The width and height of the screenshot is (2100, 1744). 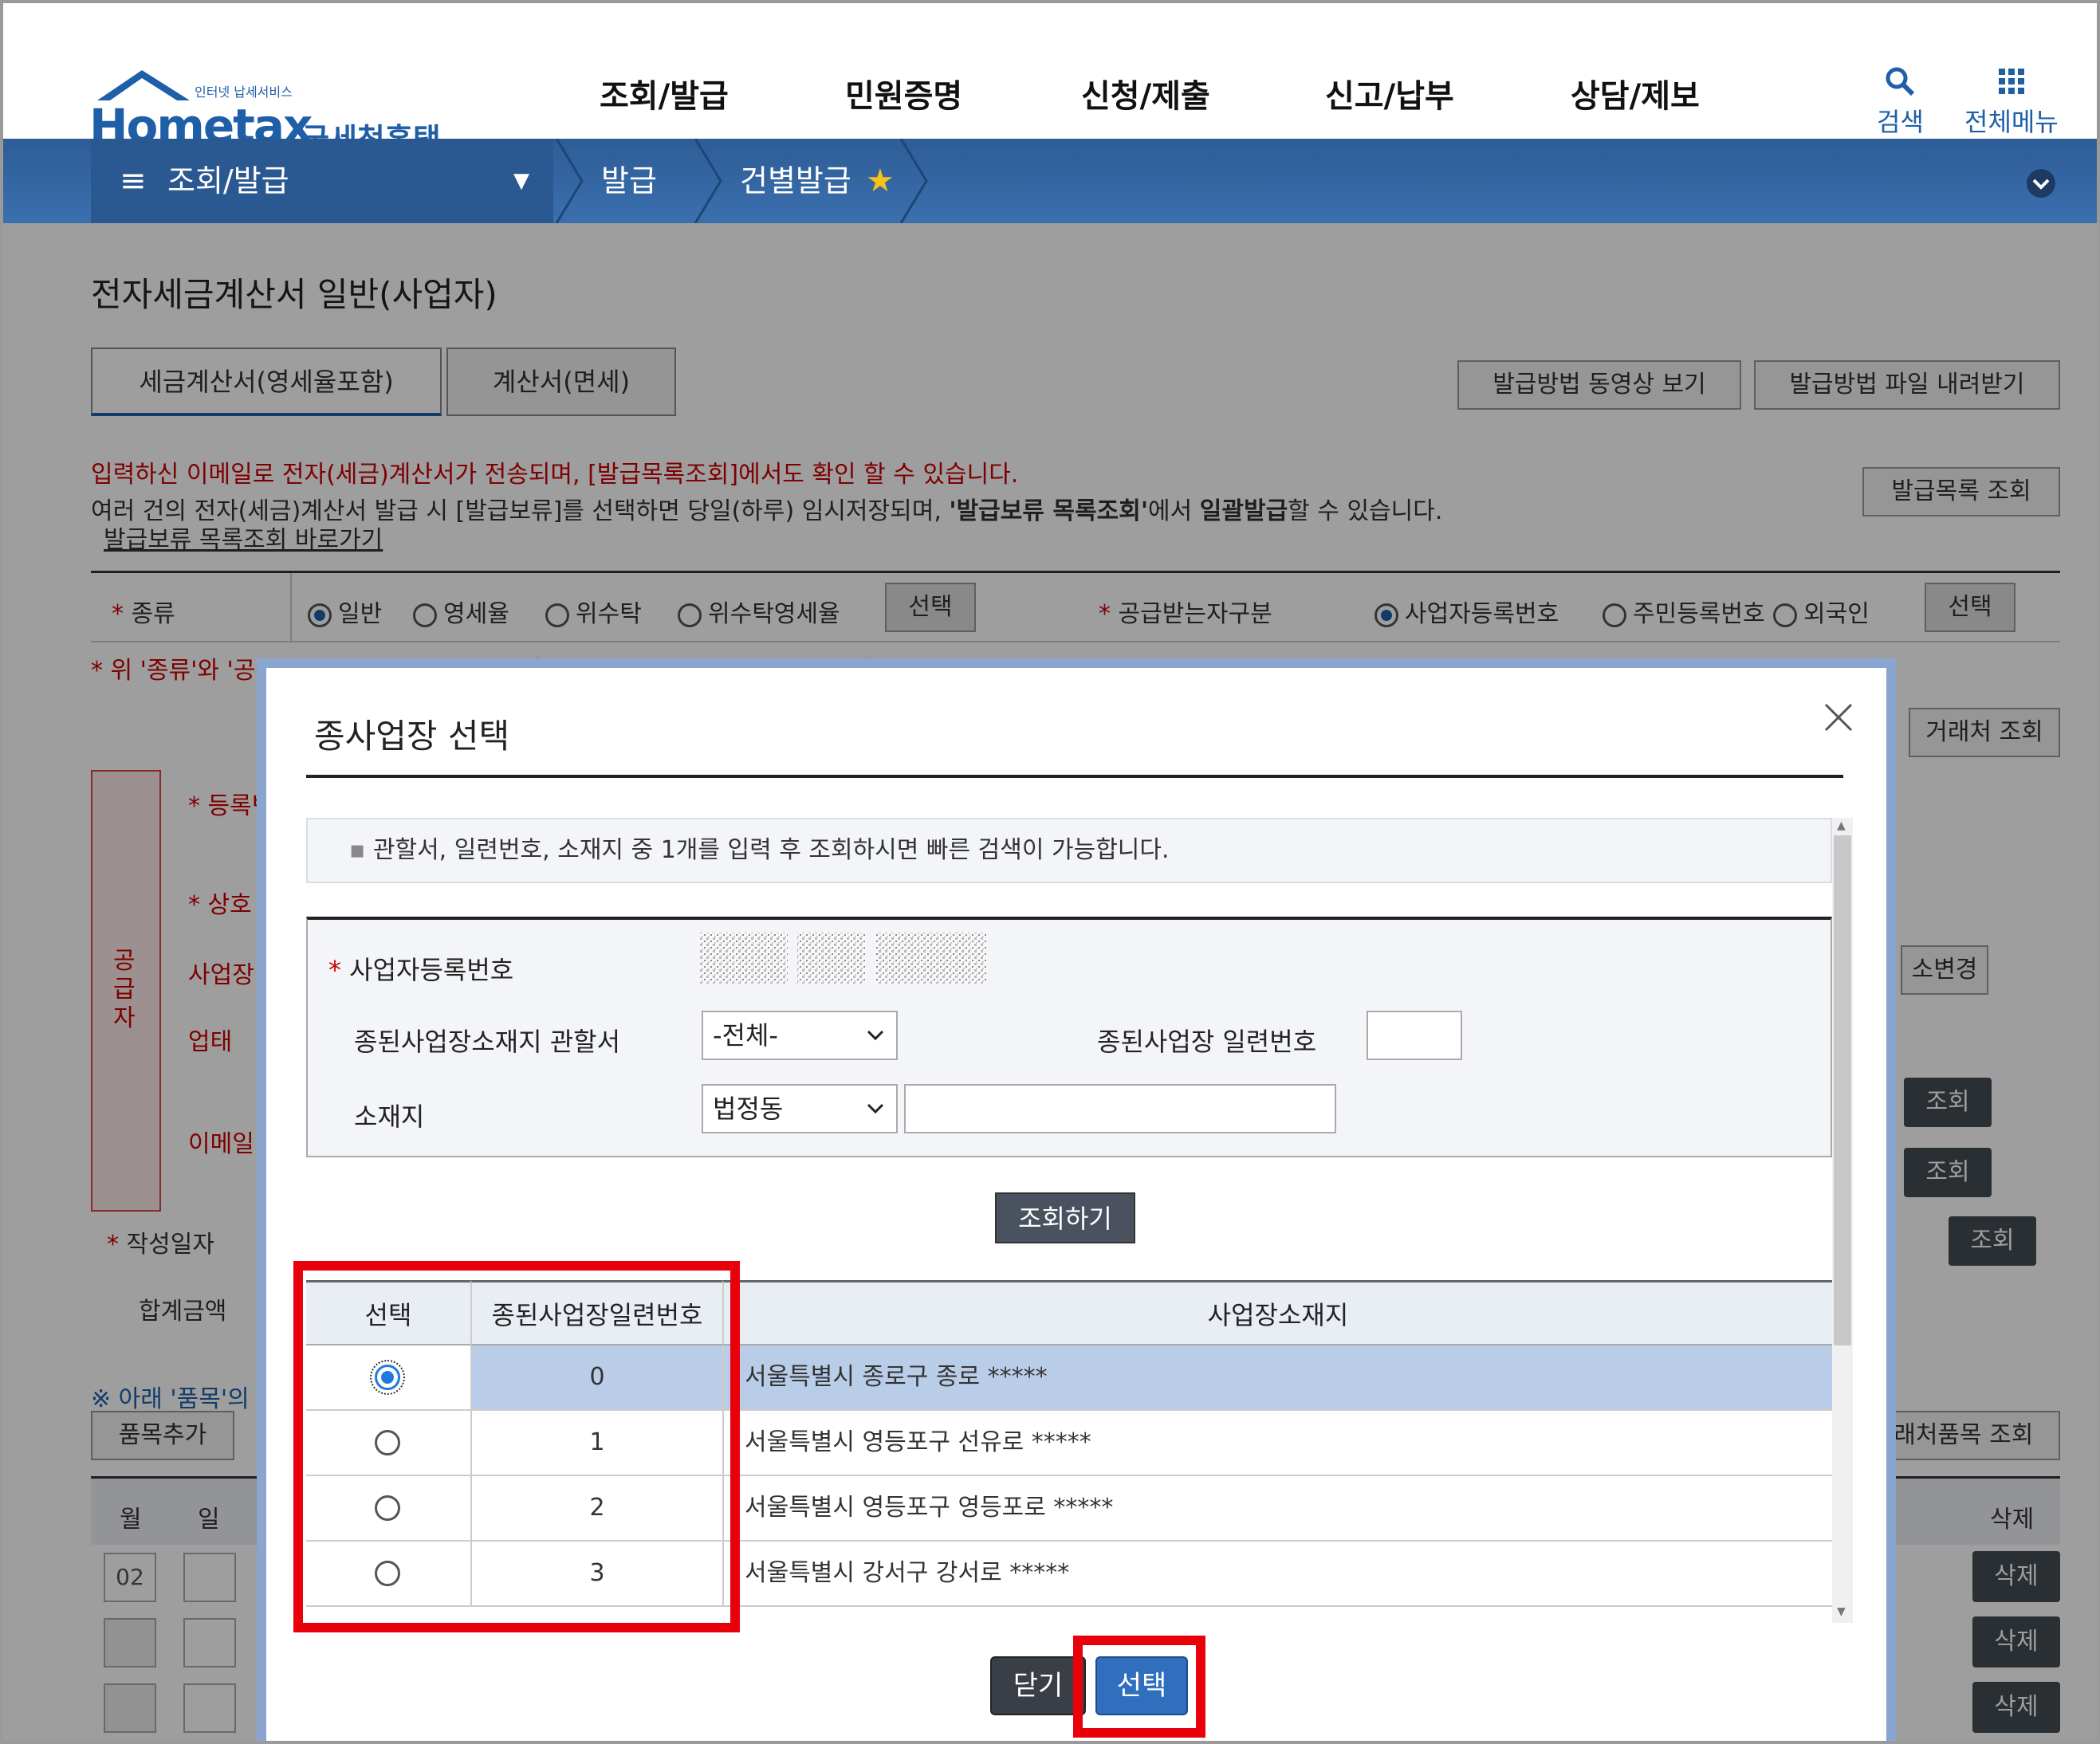 I want to click on select-button: 선택, so click(x=1141, y=1686).